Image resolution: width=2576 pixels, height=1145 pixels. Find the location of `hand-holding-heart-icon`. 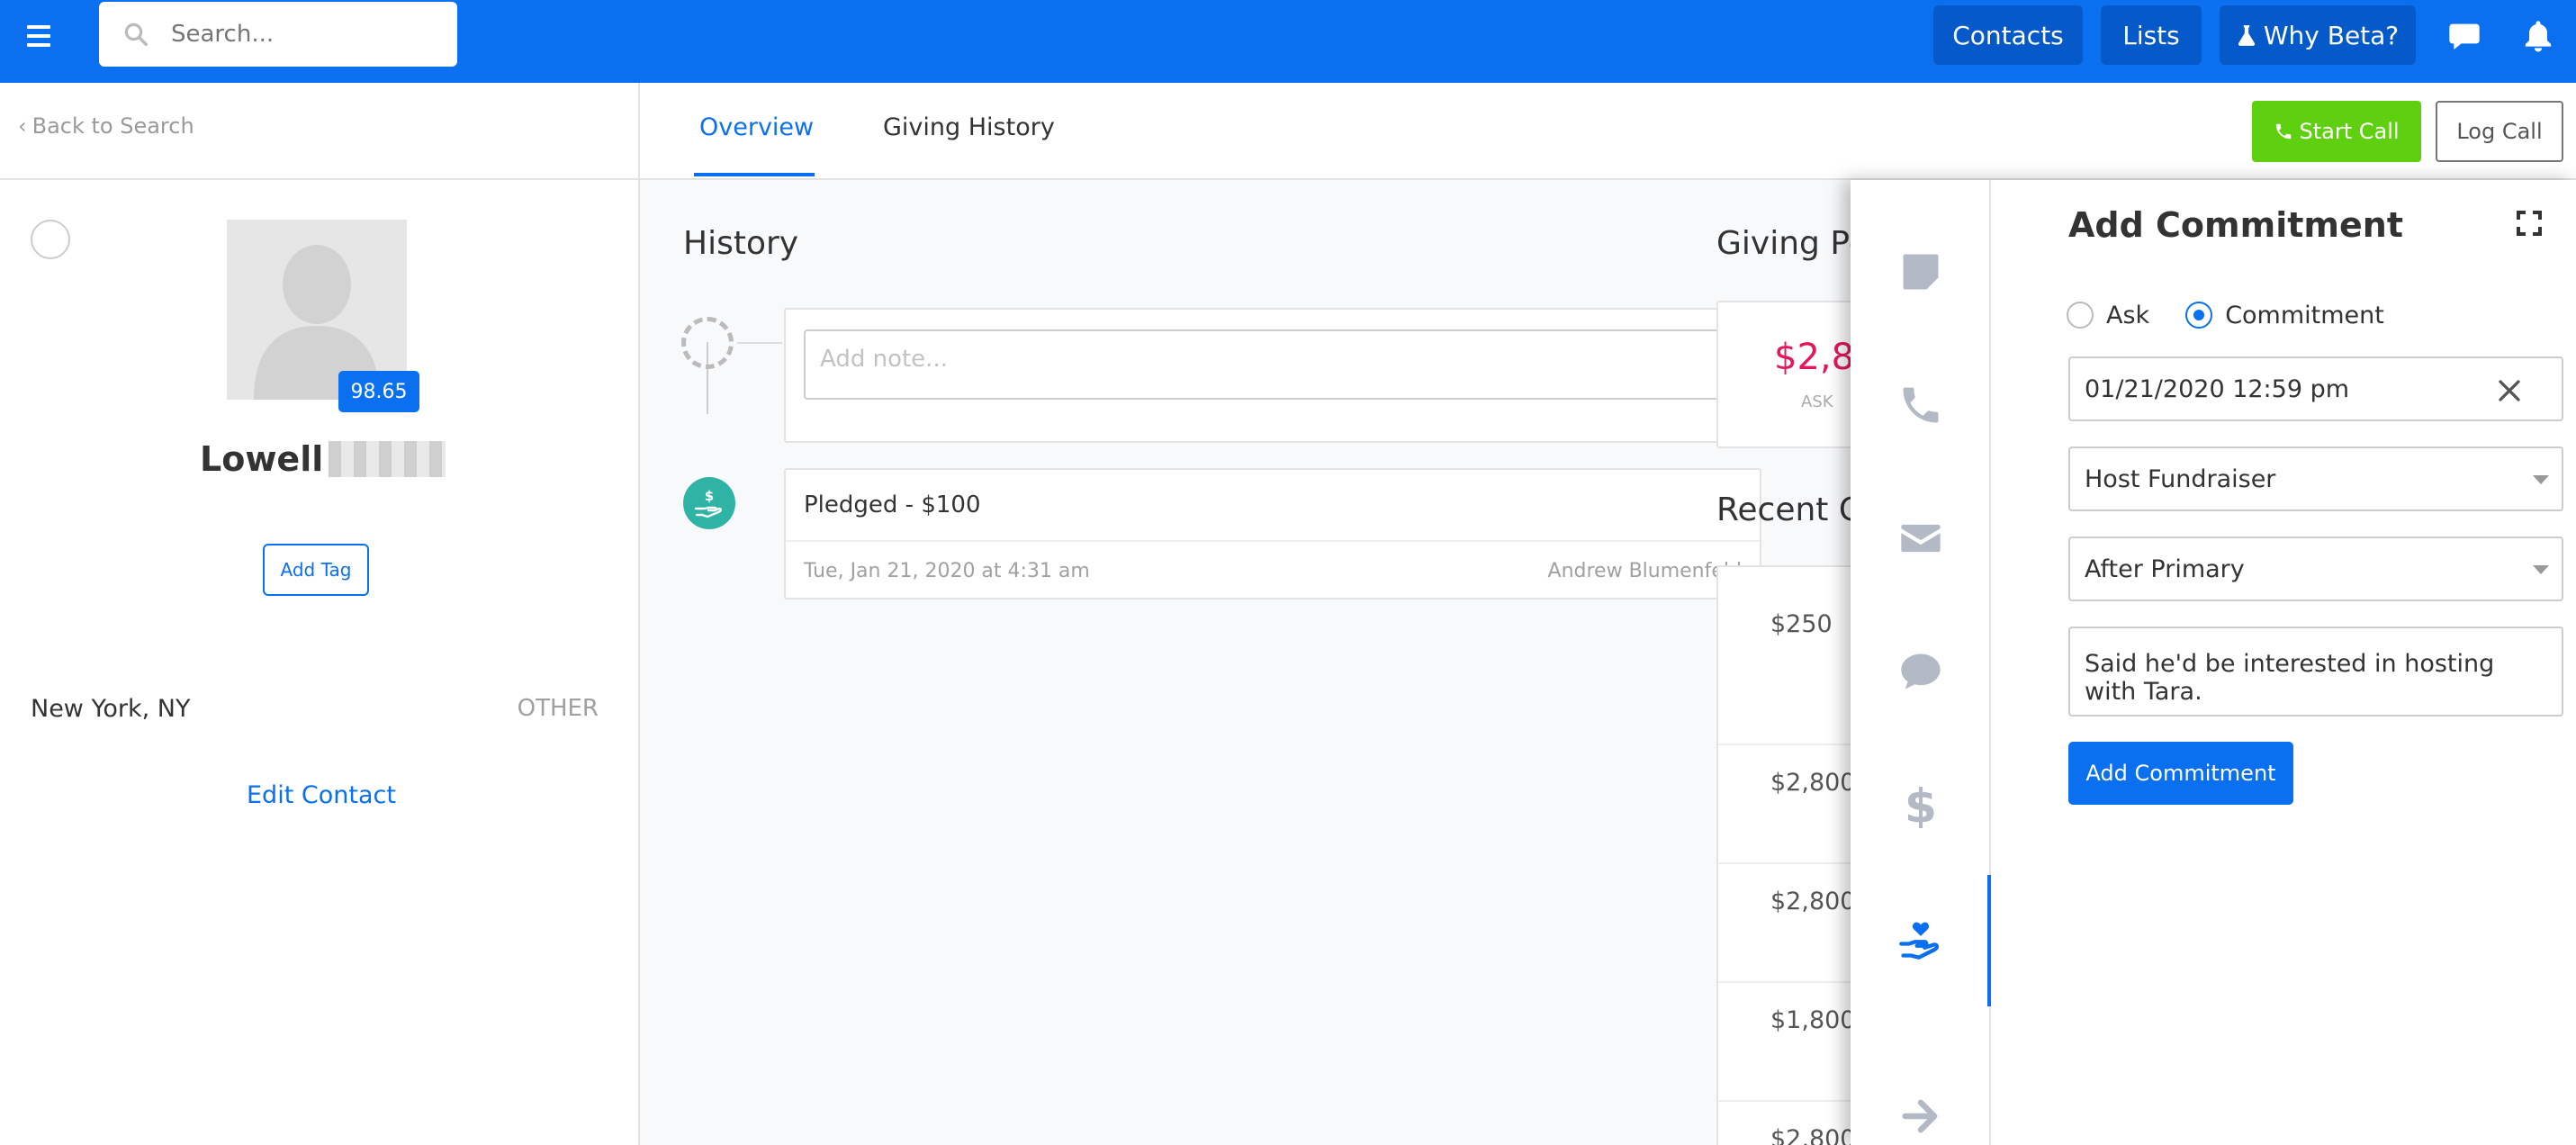

hand-holding-heart-icon is located at coordinates (1921, 938).